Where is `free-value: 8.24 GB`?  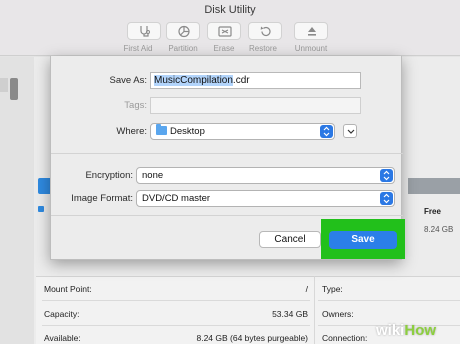
free-value: 8.24 GB is located at coordinates (439, 229).